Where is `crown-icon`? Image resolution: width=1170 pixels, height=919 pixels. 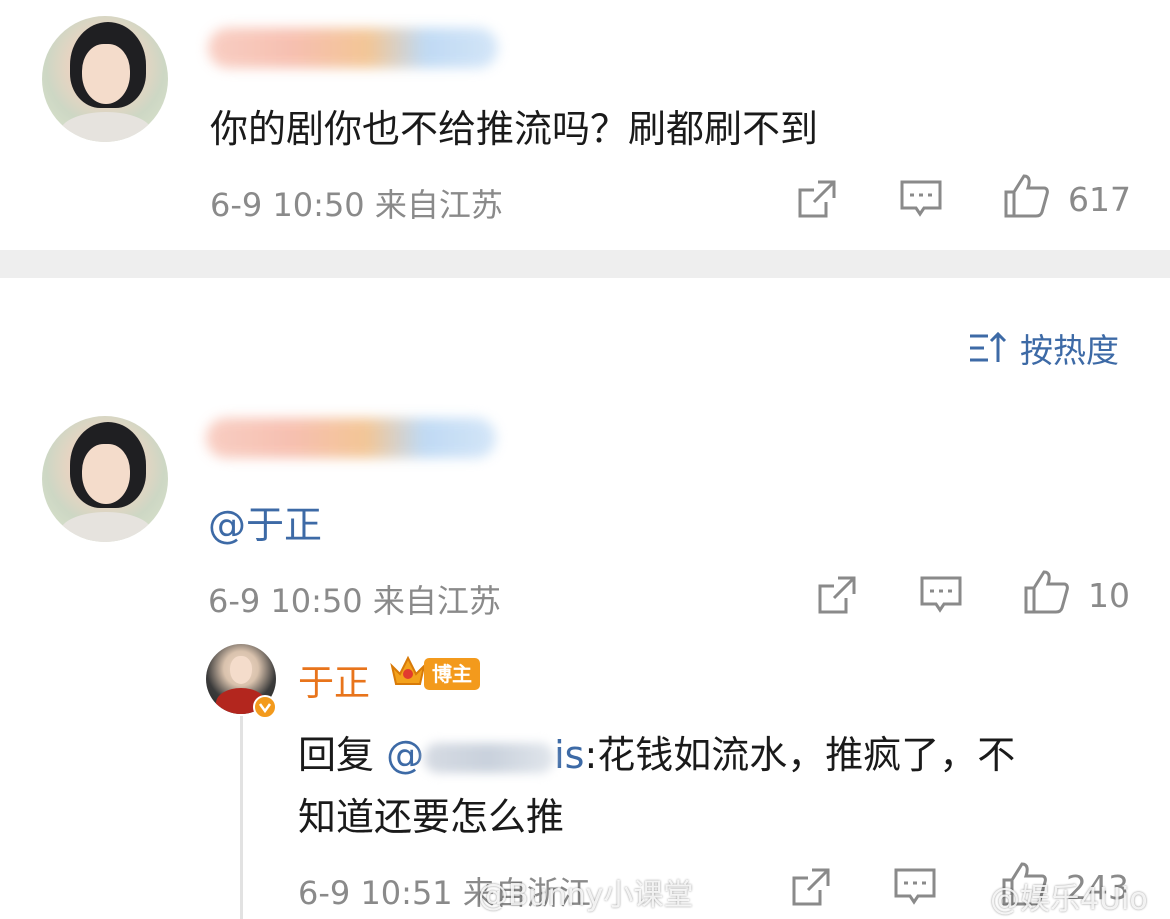 crown-icon is located at coordinates (408, 670).